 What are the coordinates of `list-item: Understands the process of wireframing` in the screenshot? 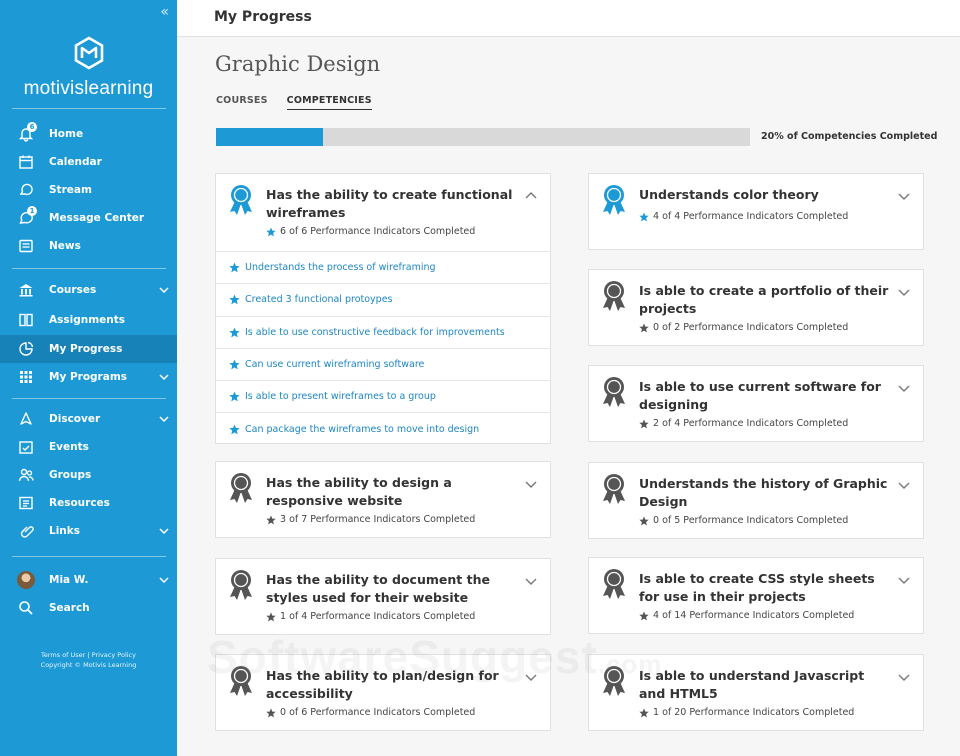 It's located at (383, 267).